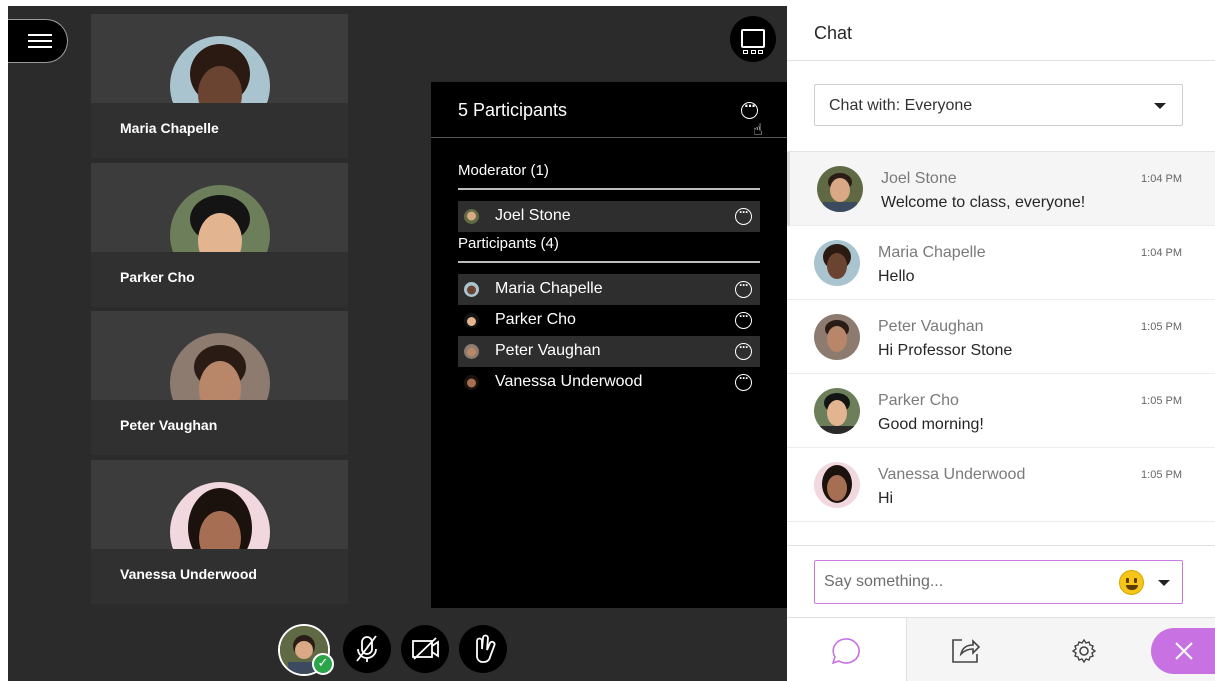 The width and height of the screenshot is (1215, 681). Describe the element at coordinates (219, 532) in the screenshot. I see `video-tile-vanessa-underwood: Vanessa Underwood` at that location.